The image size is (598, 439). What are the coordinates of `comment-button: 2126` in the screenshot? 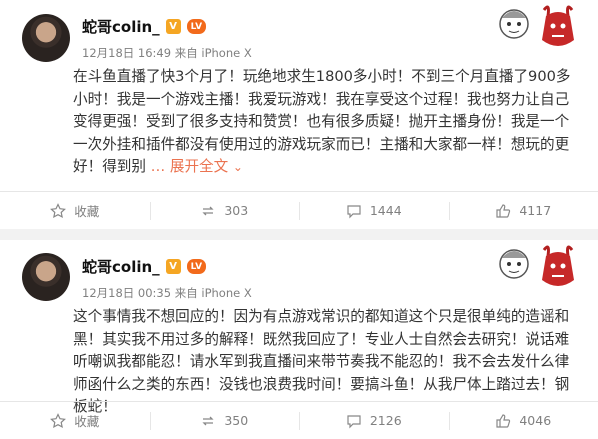 It's located at (374, 420).